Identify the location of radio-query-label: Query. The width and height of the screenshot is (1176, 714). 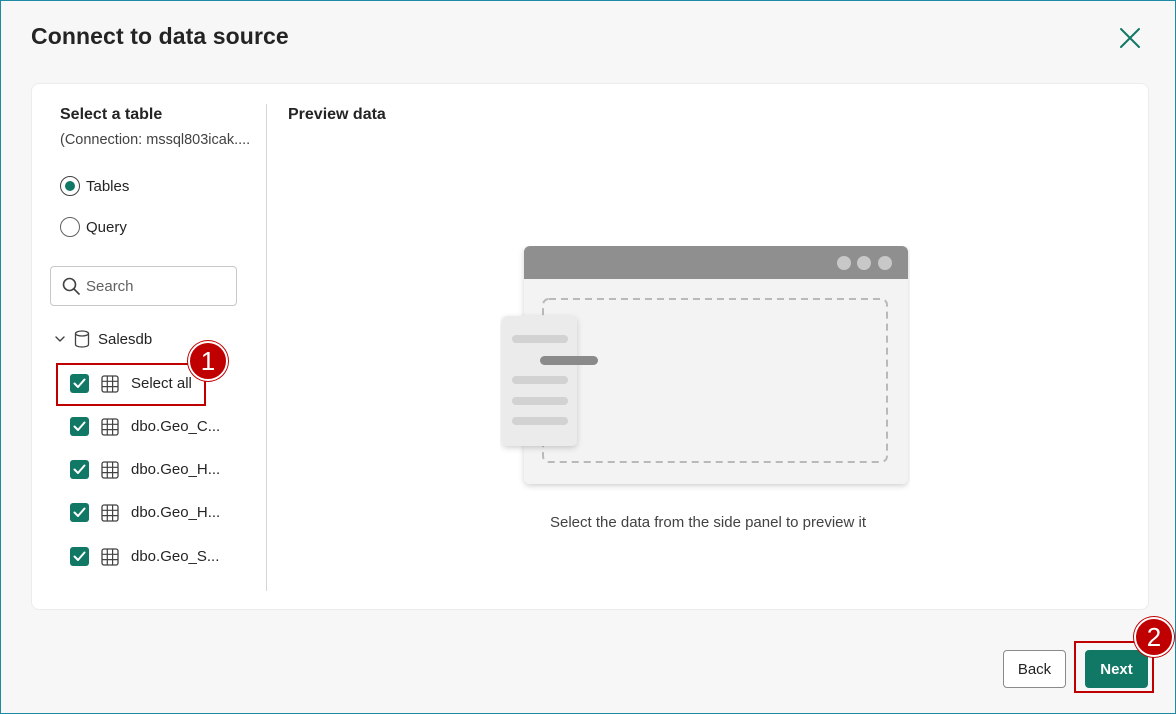
(106, 227).